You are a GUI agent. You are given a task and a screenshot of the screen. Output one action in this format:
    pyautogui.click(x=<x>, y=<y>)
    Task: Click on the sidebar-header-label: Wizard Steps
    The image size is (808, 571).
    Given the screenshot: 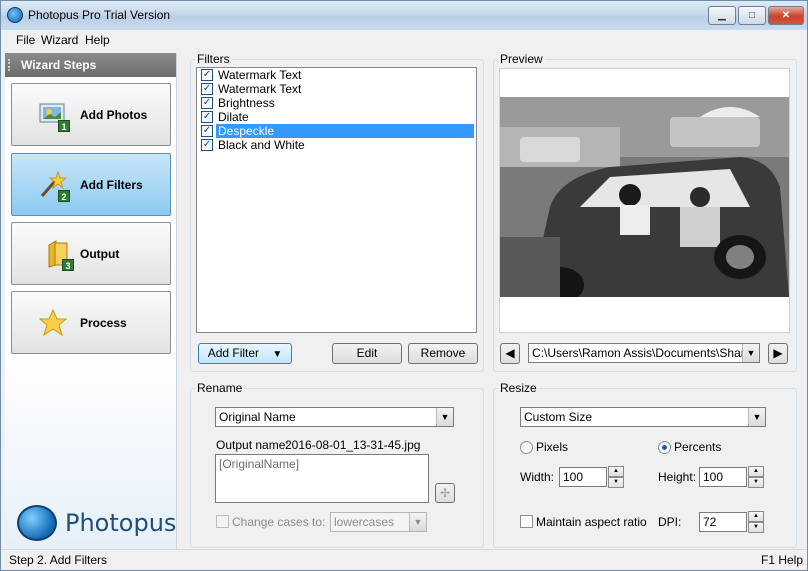 What is the action you would take?
    pyautogui.click(x=59, y=65)
    